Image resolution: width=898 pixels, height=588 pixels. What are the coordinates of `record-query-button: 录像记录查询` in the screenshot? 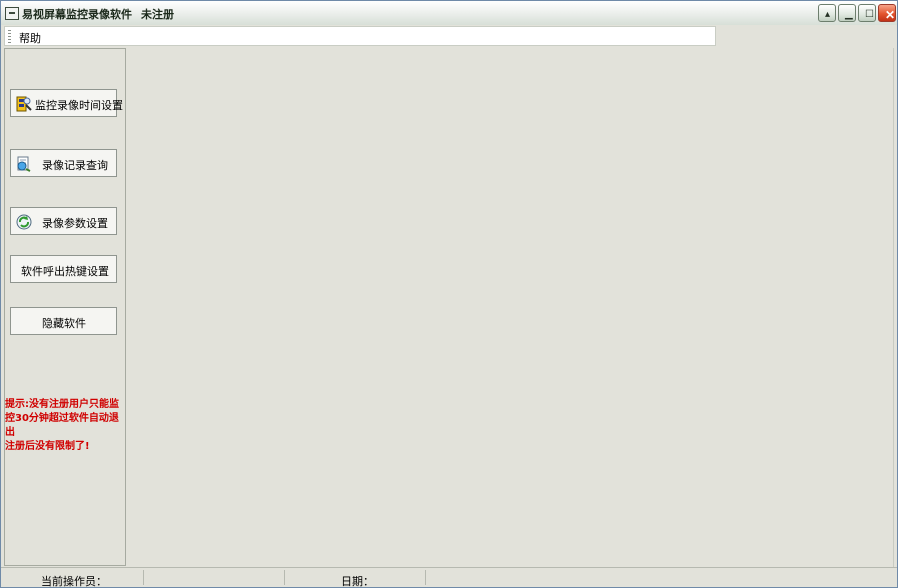 It's located at (63, 163).